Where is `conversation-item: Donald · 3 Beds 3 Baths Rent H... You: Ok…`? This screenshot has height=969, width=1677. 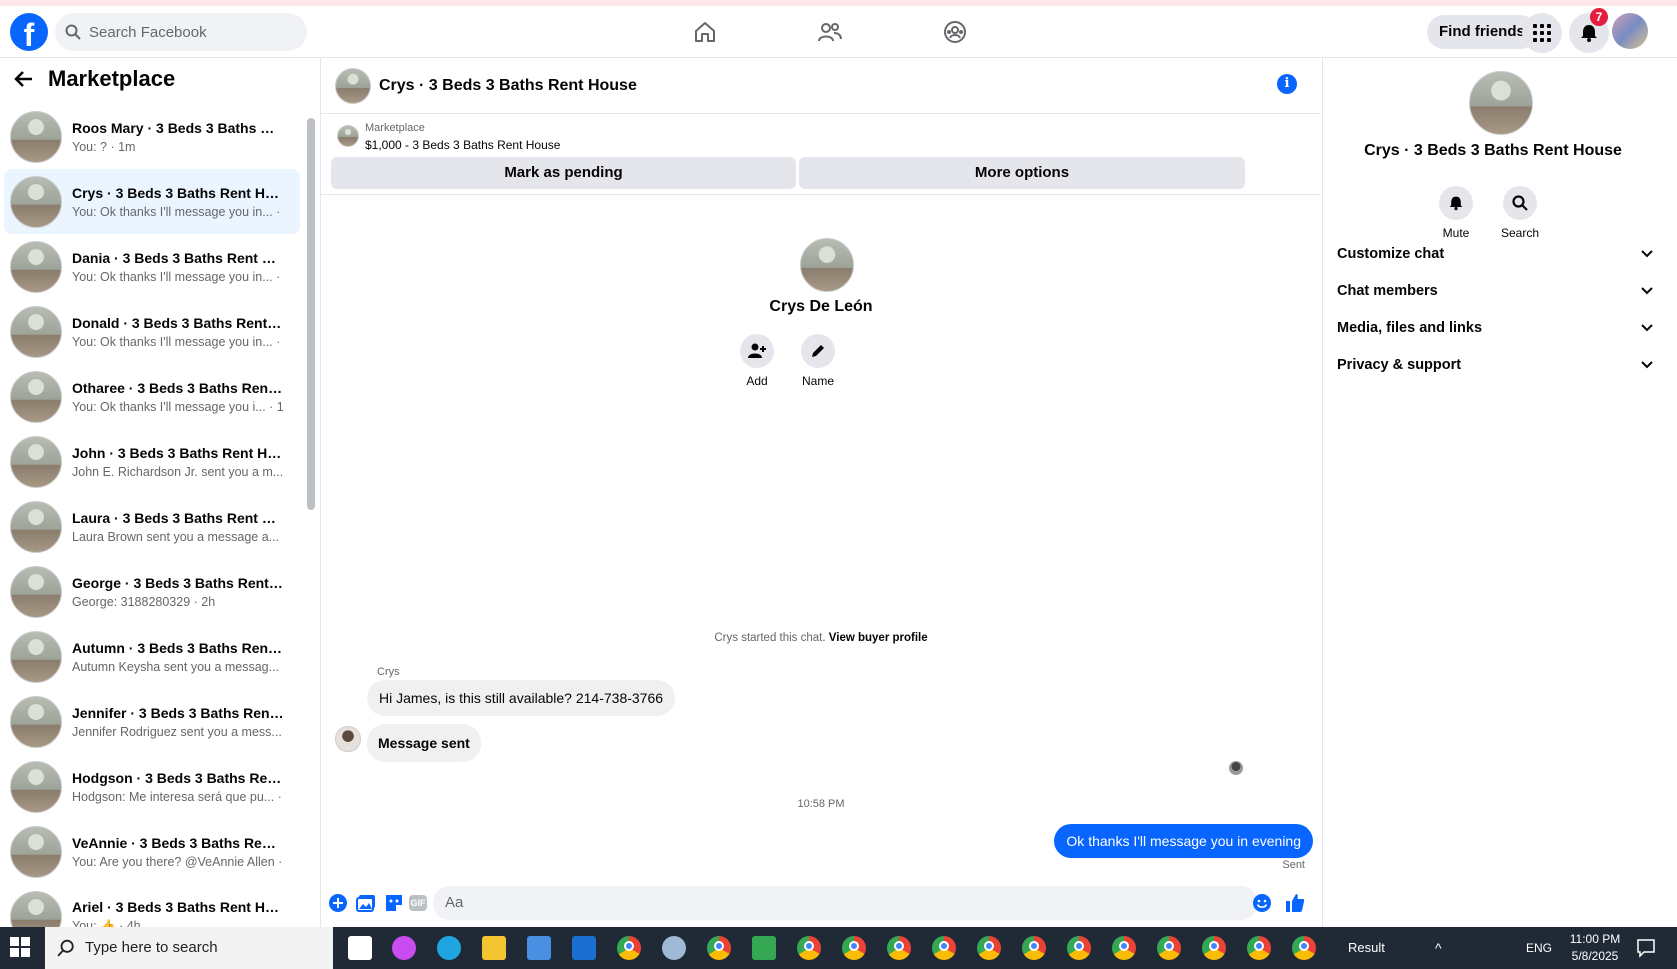
conversation-item: Donald · 3 Beds 3 Baths Rent H... You: Ok… is located at coordinates (152, 331).